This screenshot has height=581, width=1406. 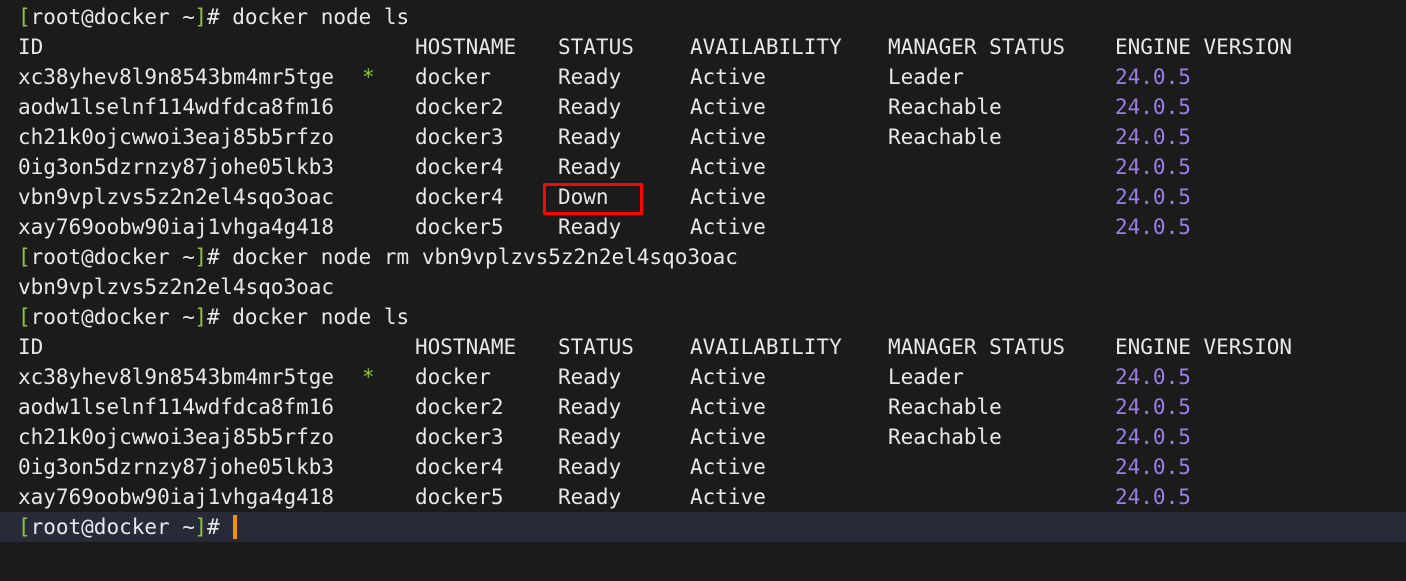 What do you see at coordinates (703, 287) in the screenshot?
I see `node-rm-output: vbn9vplzvs5z2n2el4sqo3oac` at bounding box center [703, 287].